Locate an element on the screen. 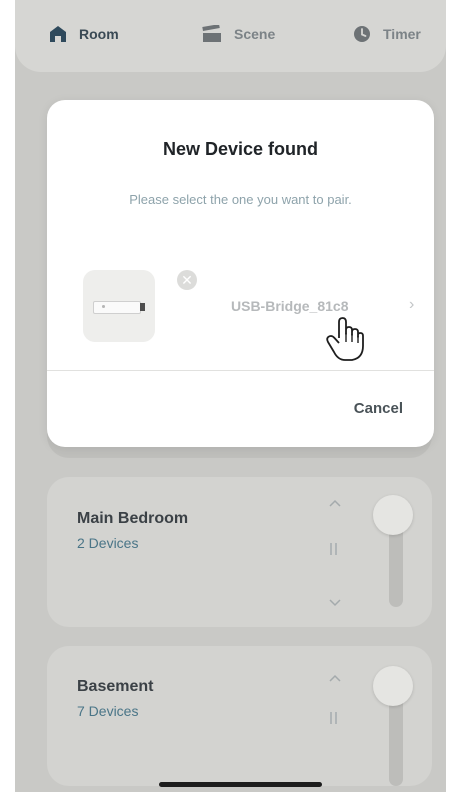 This screenshot has height=792, width=461. dialog-title: New Device found is located at coordinates (240, 149).